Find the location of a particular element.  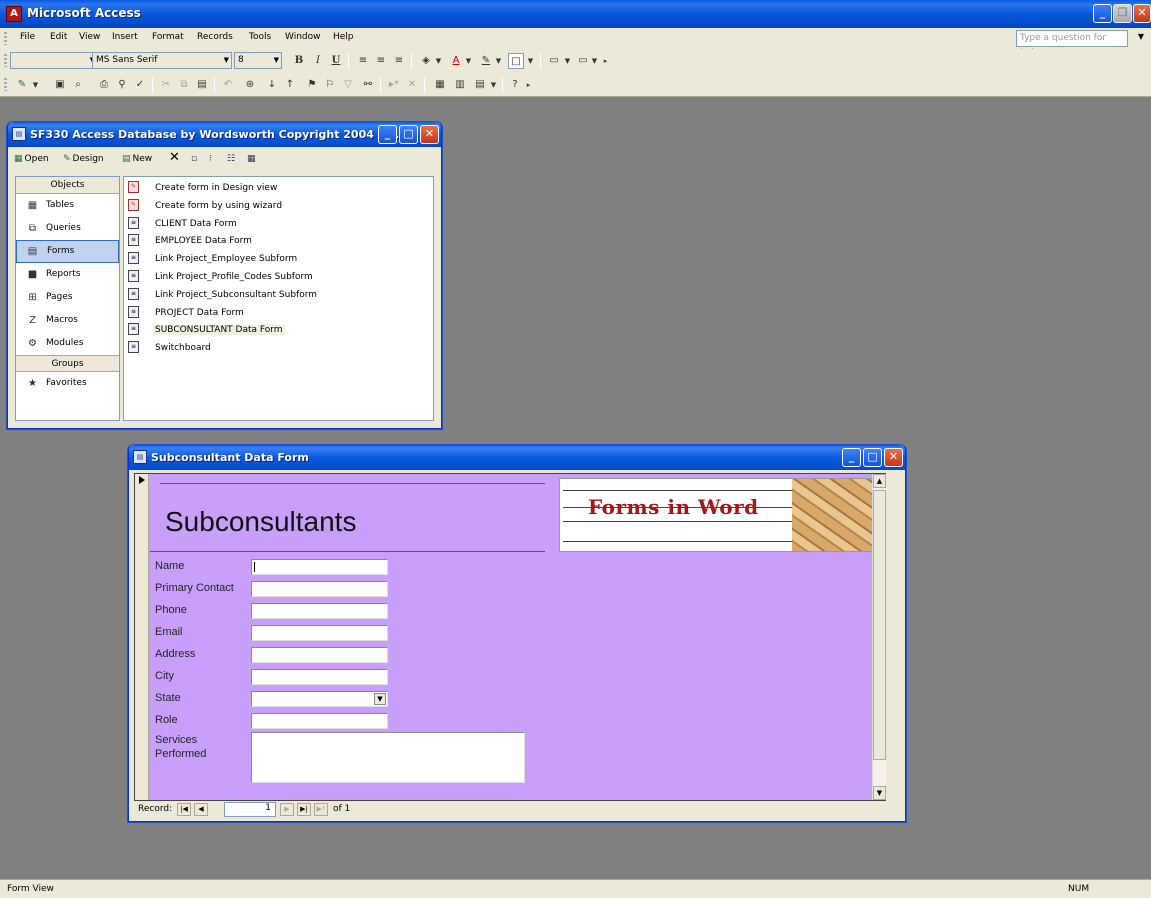

menu-format: Format is located at coordinates (168, 37).